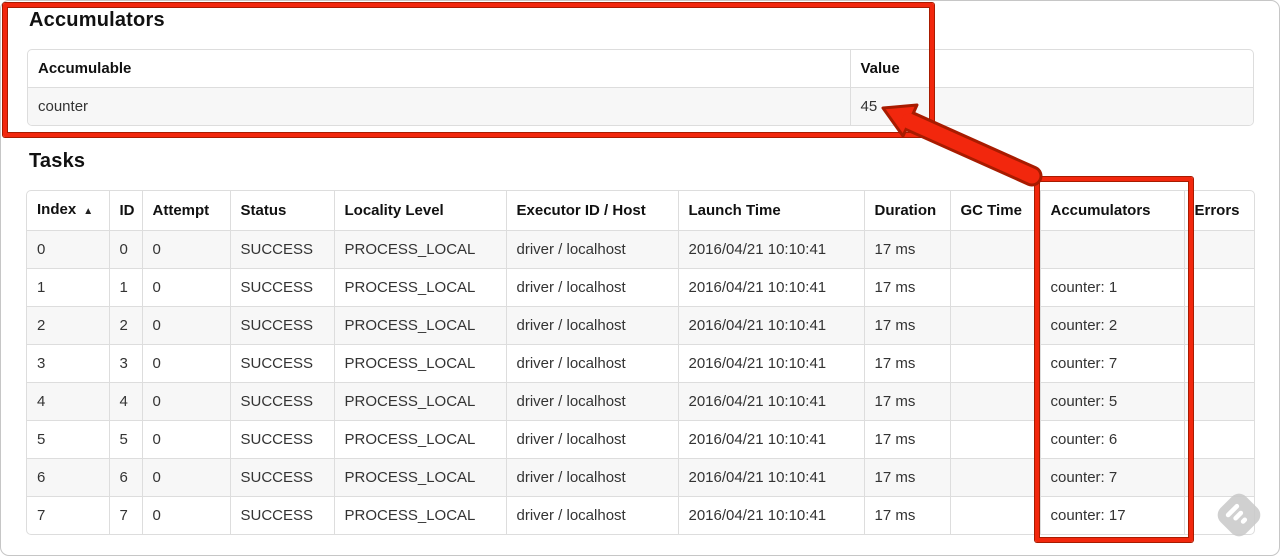  What do you see at coordinates (68, 363) in the screenshot?
I see `cell-index: 3` at bounding box center [68, 363].